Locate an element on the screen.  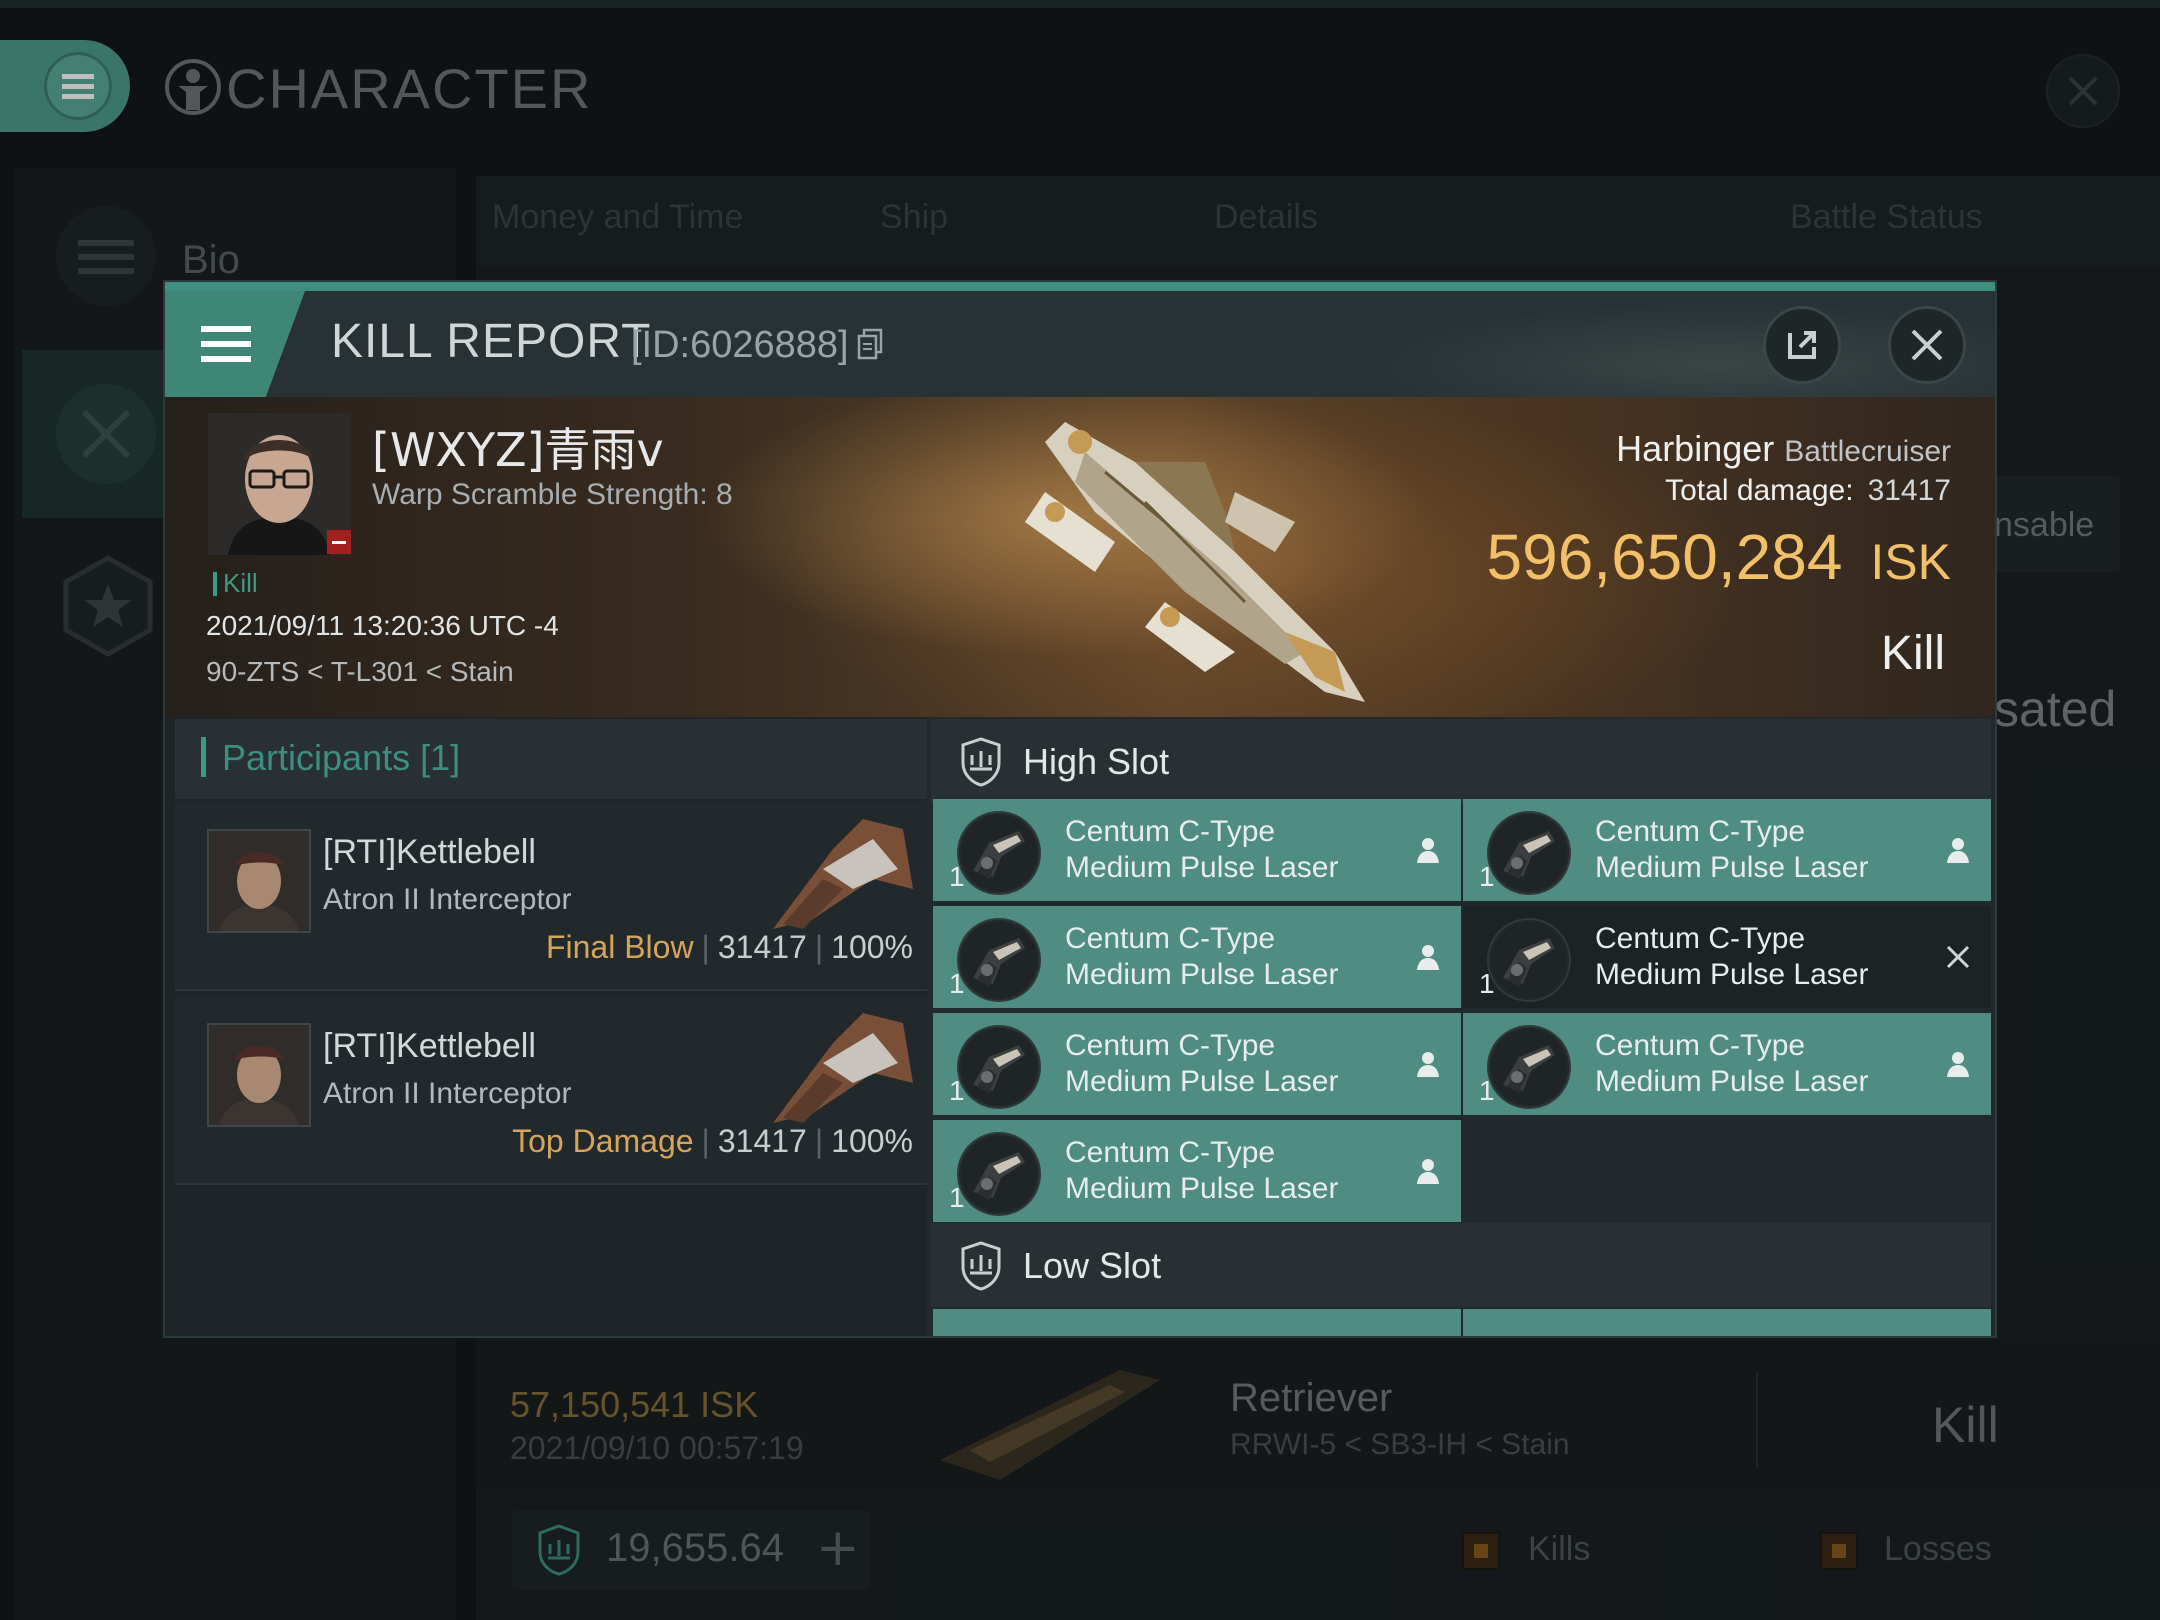
share-button is located at coordinates (1802, 345).